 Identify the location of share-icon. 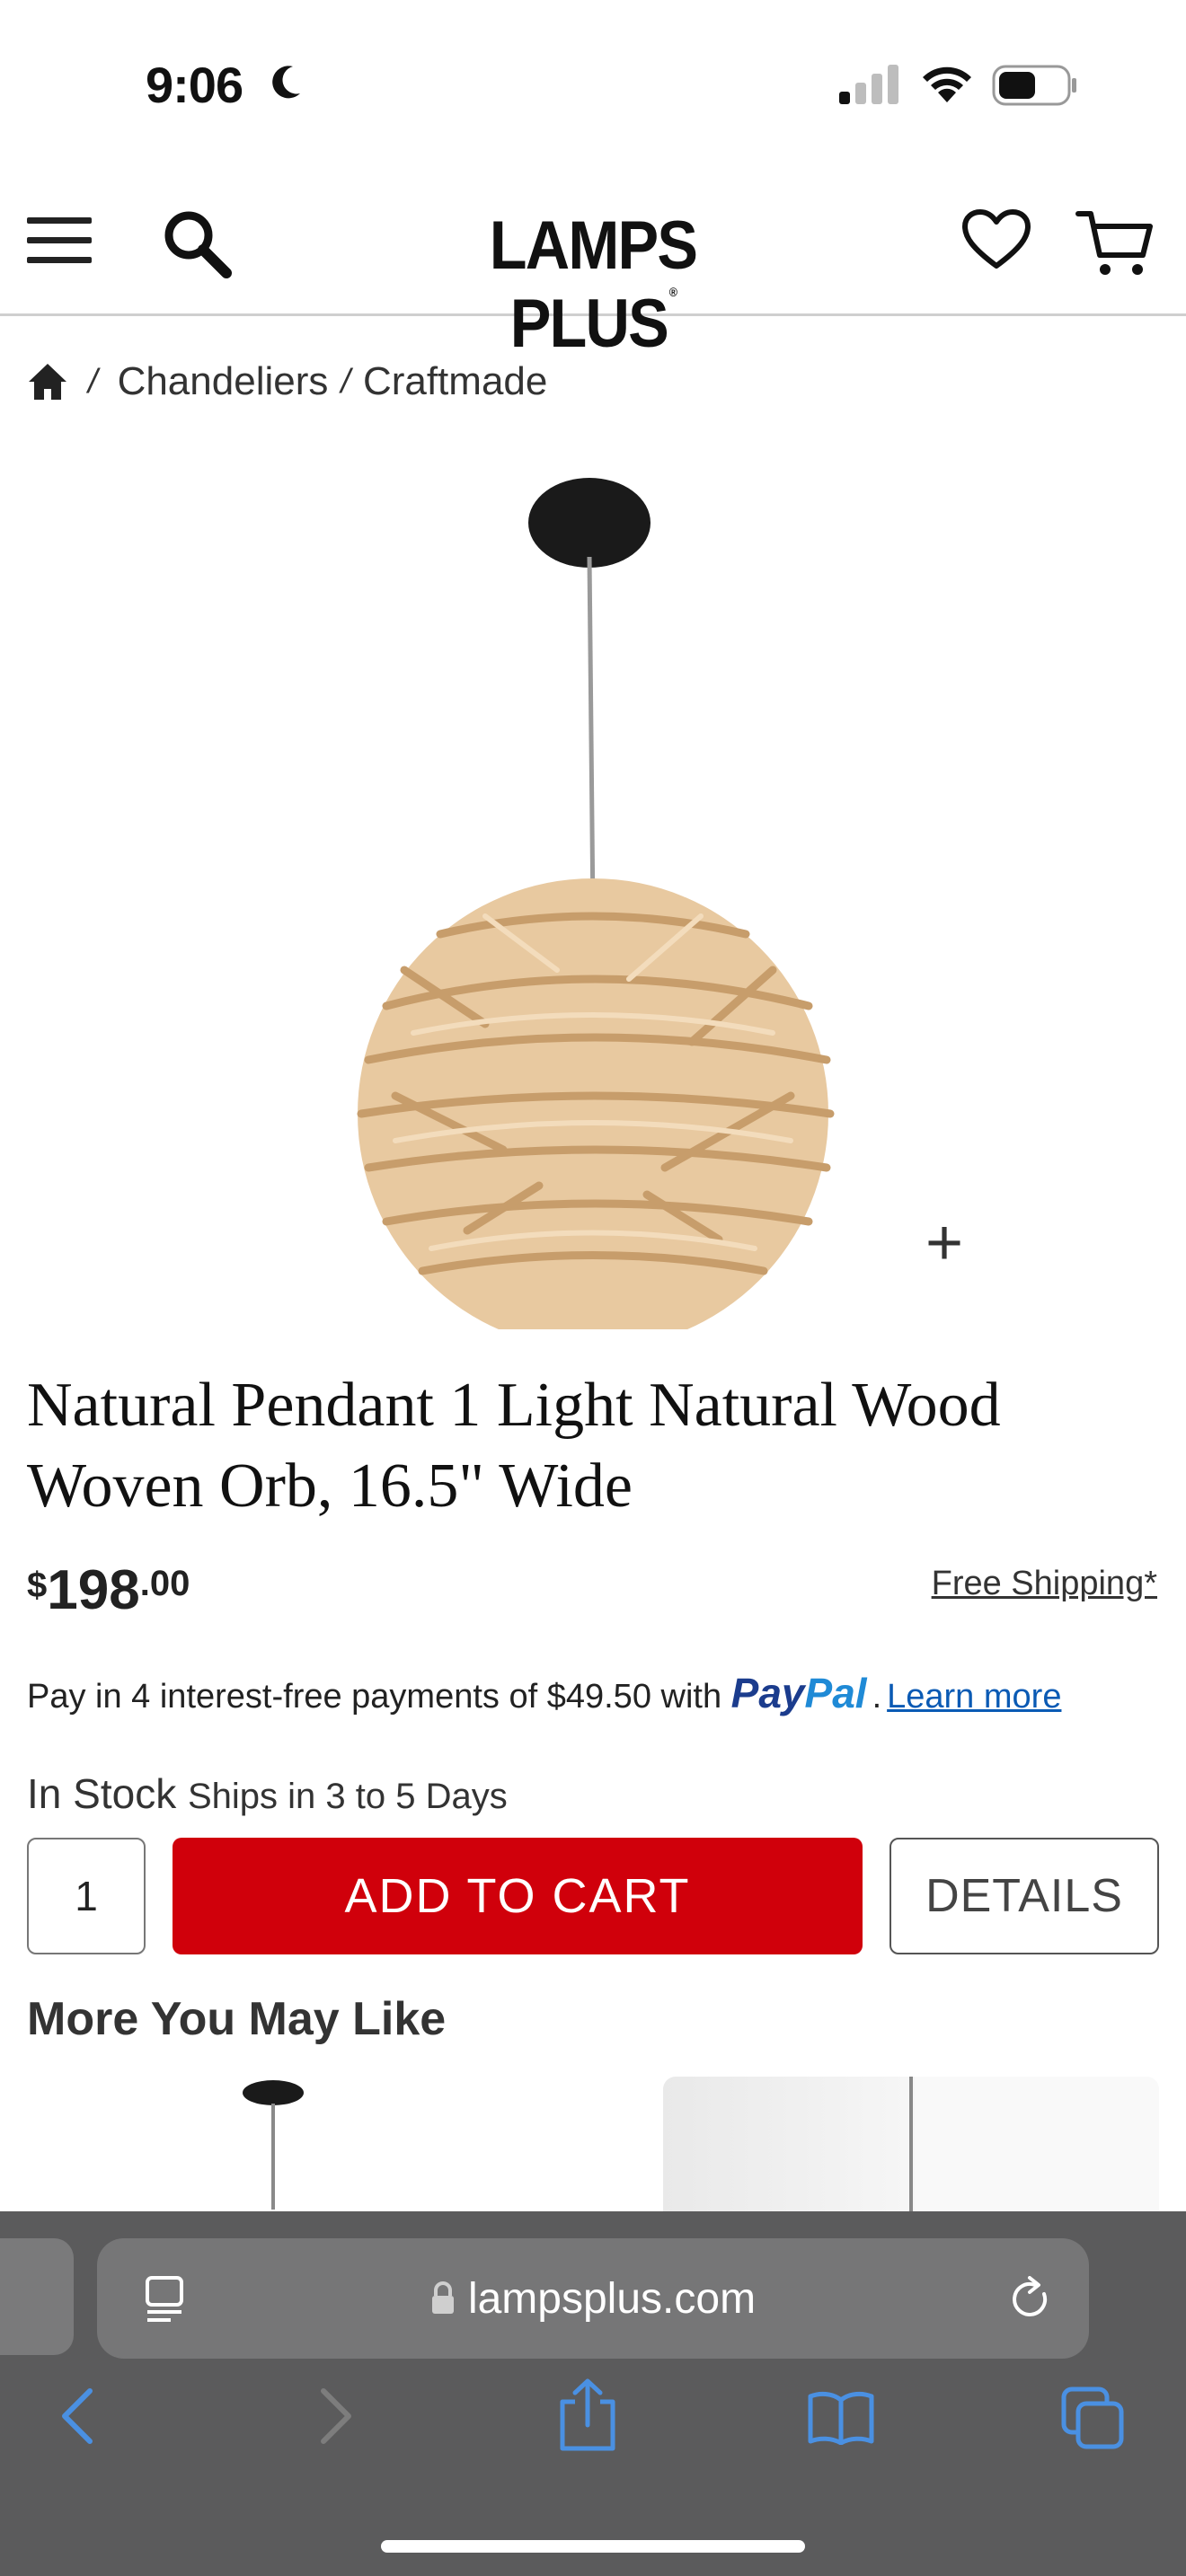
(587, 2415).